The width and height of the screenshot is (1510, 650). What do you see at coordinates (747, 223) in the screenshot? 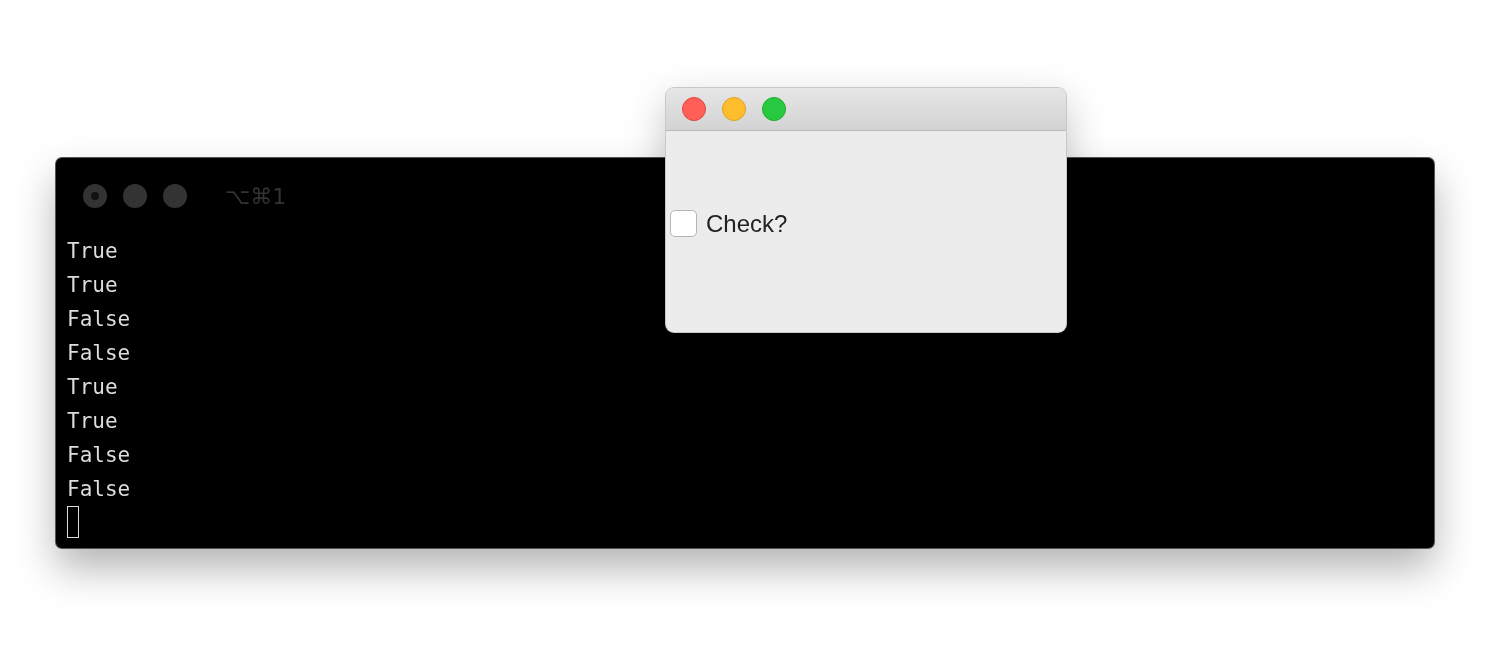
I see `checkbox-label: Check?` at bounding box center [747, 223].